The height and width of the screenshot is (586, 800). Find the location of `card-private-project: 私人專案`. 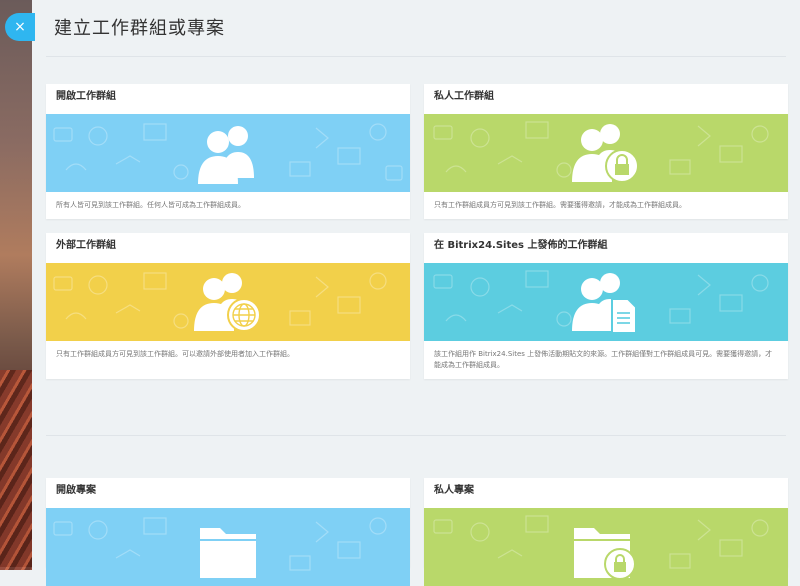

card-private-project: 私人專案 is located at coordinates (606, 532).